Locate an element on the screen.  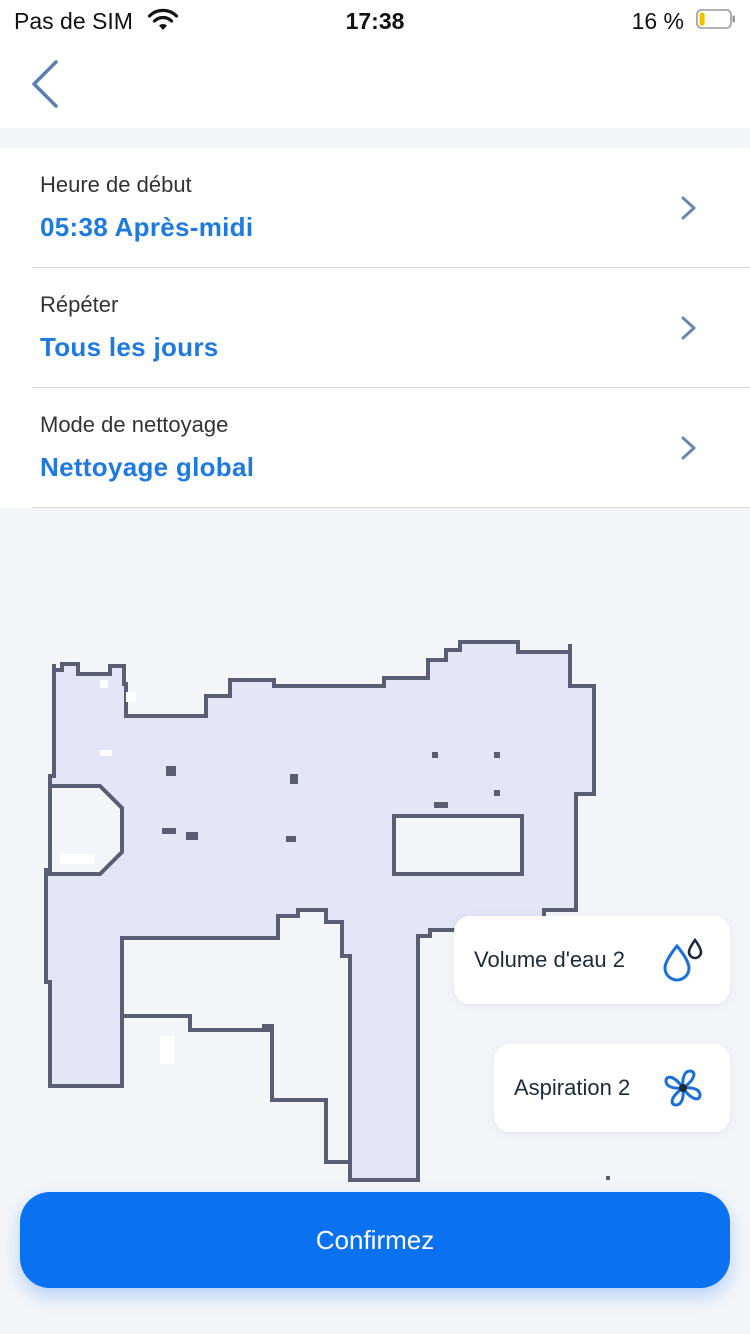
chevron-left-icon is located at coordinates (46, 84).